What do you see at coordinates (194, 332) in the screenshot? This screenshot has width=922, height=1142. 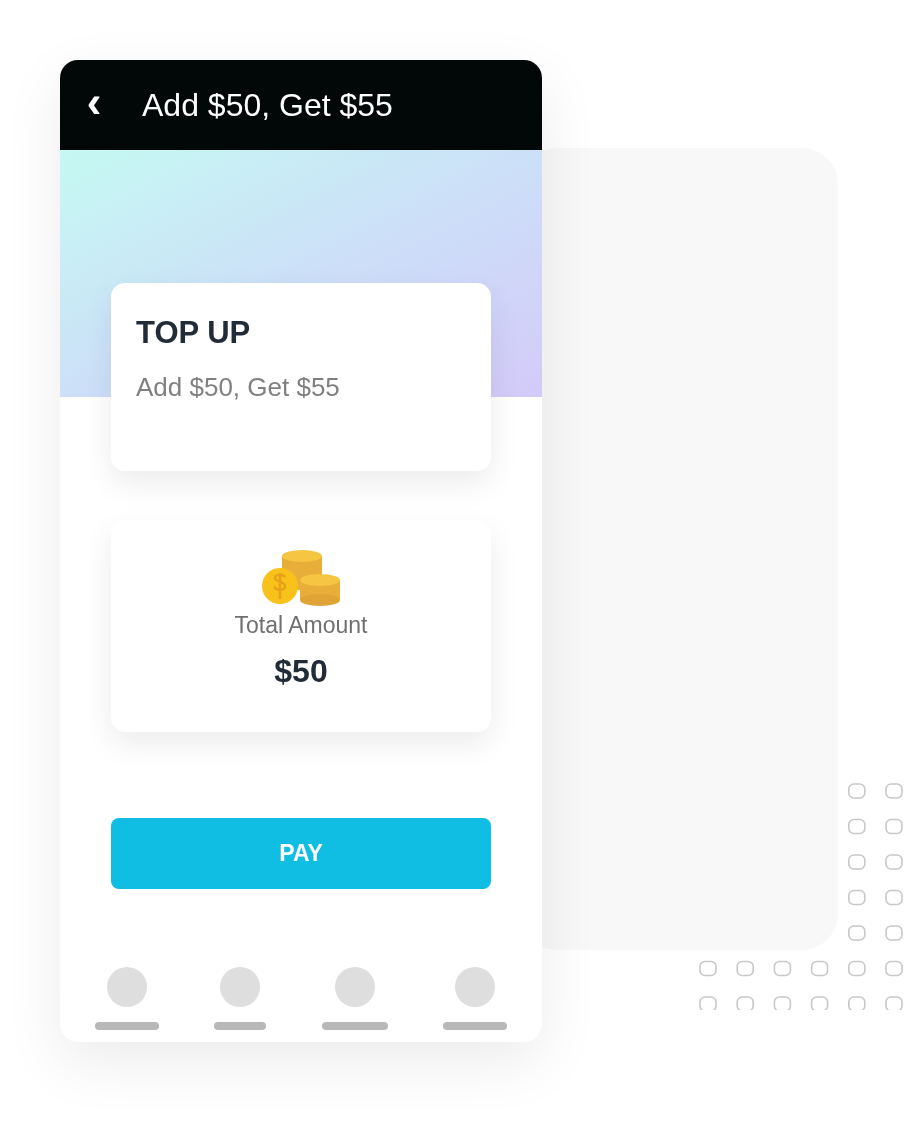 I see `offer-heading: TOP UP` at bounding box center [194, 332].